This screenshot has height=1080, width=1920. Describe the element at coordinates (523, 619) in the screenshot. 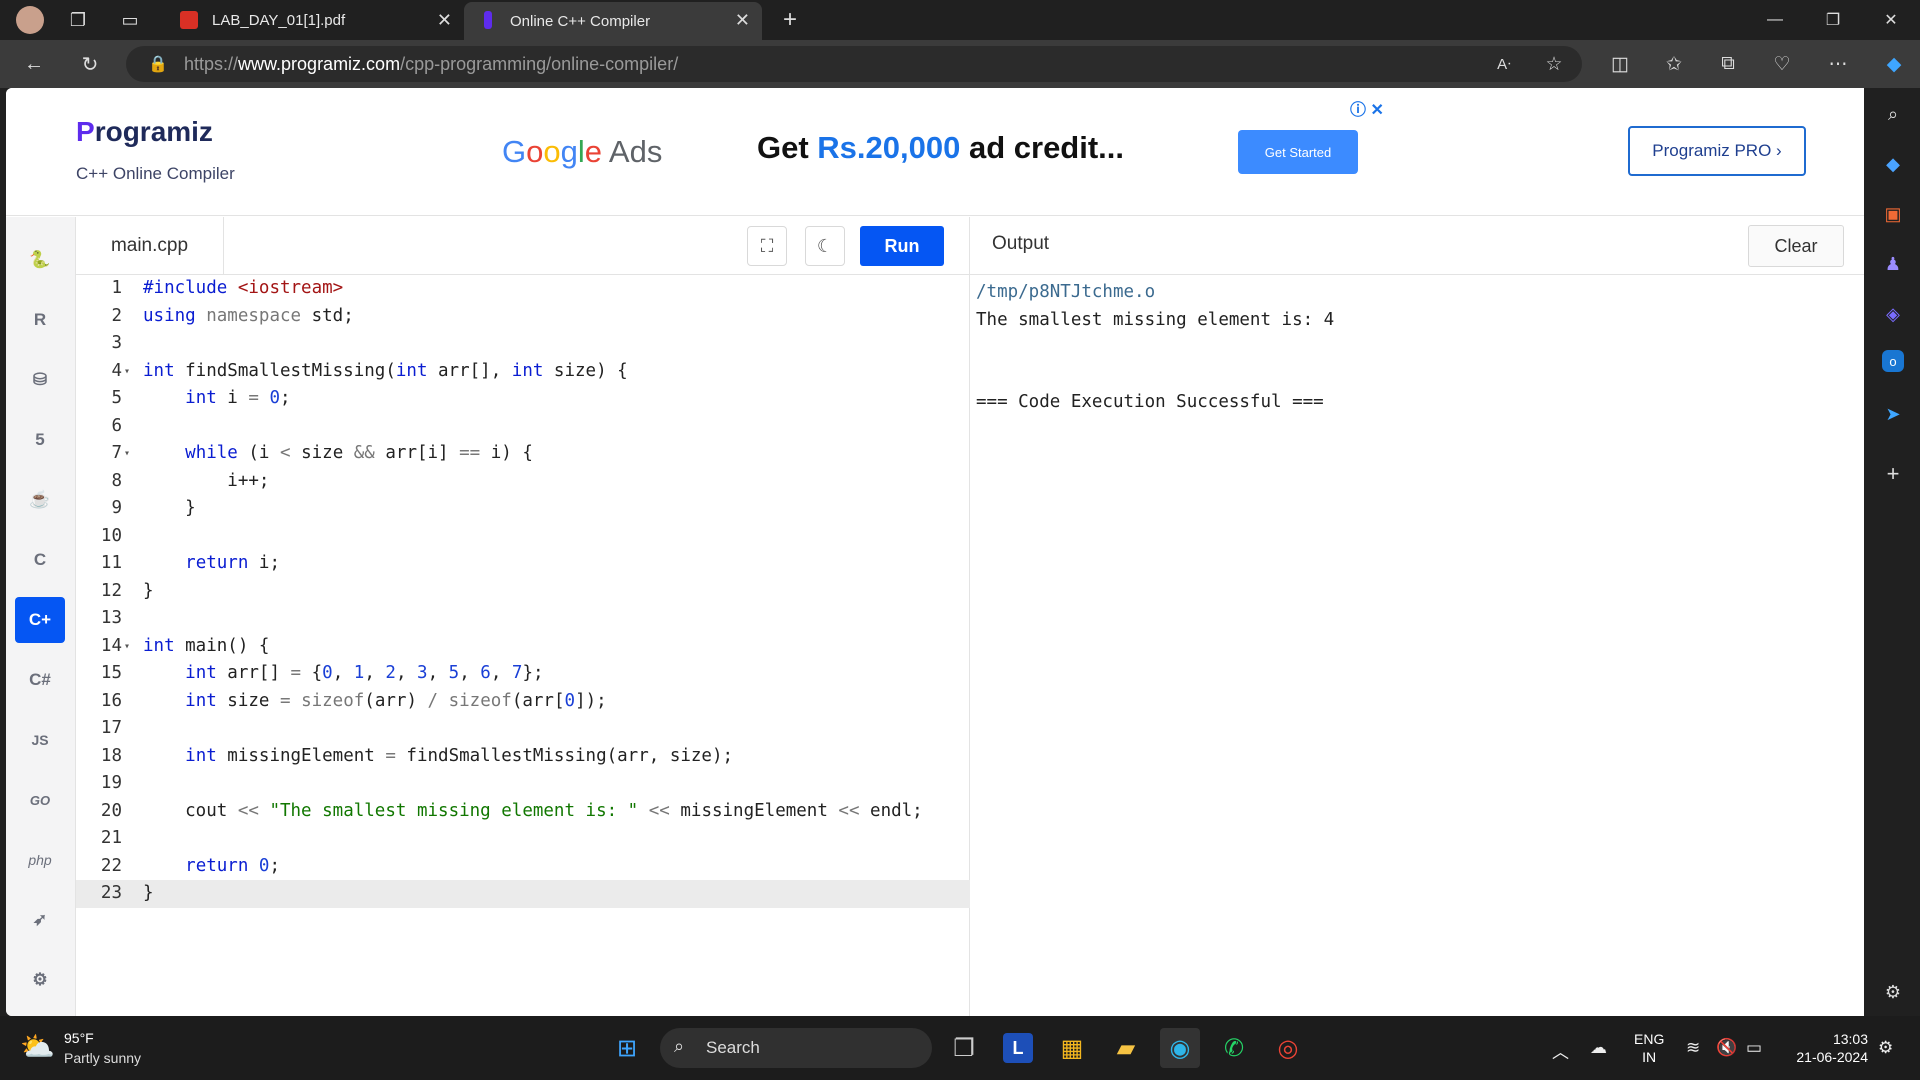

I see `code-line: 13` at that location.